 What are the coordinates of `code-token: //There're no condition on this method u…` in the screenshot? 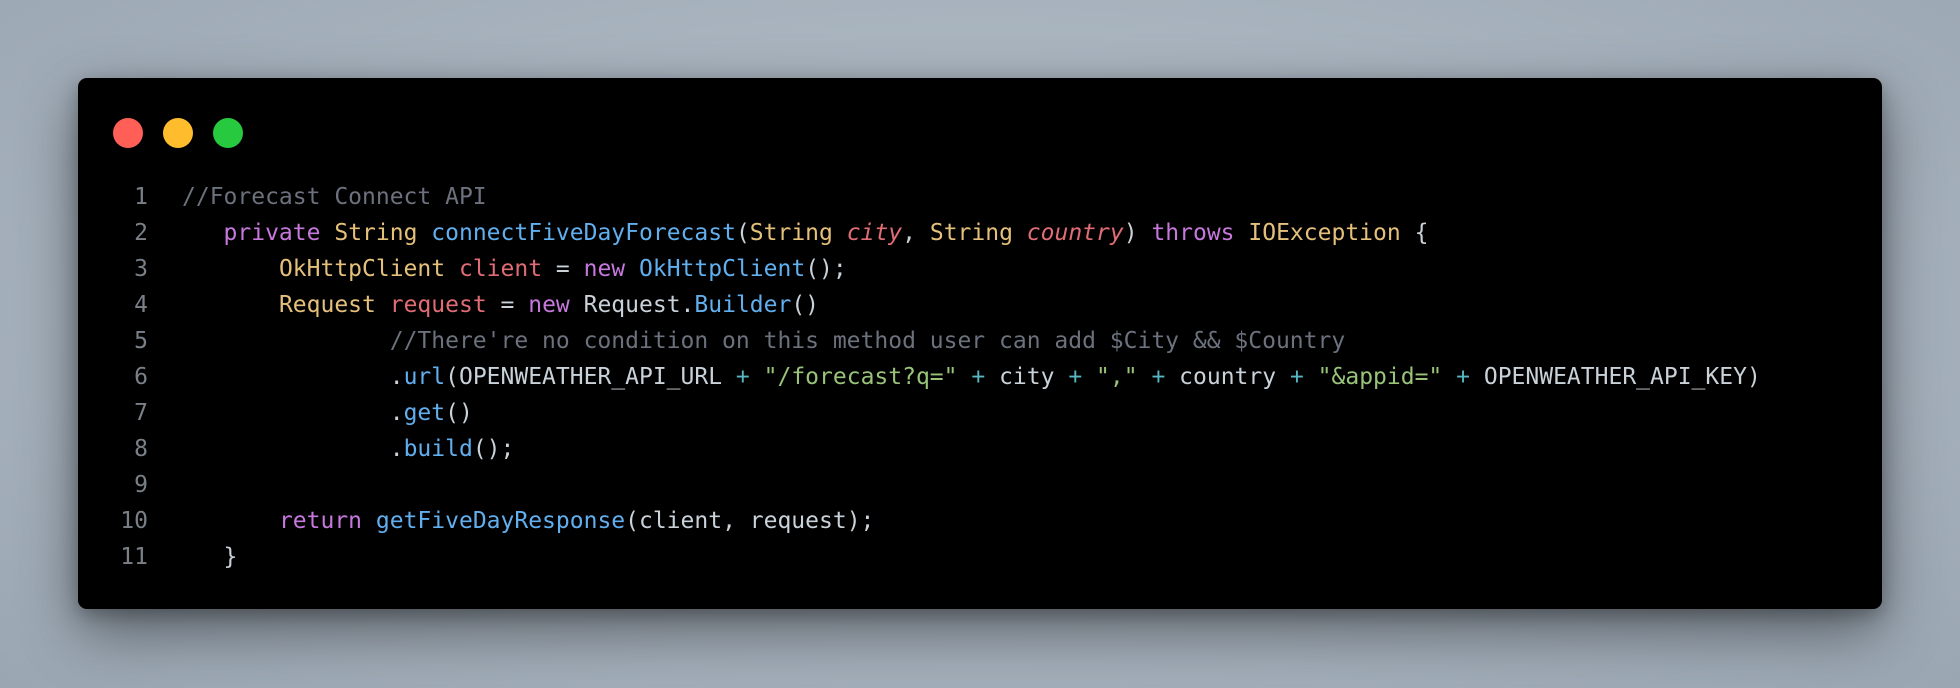 It's located at (867, 341).